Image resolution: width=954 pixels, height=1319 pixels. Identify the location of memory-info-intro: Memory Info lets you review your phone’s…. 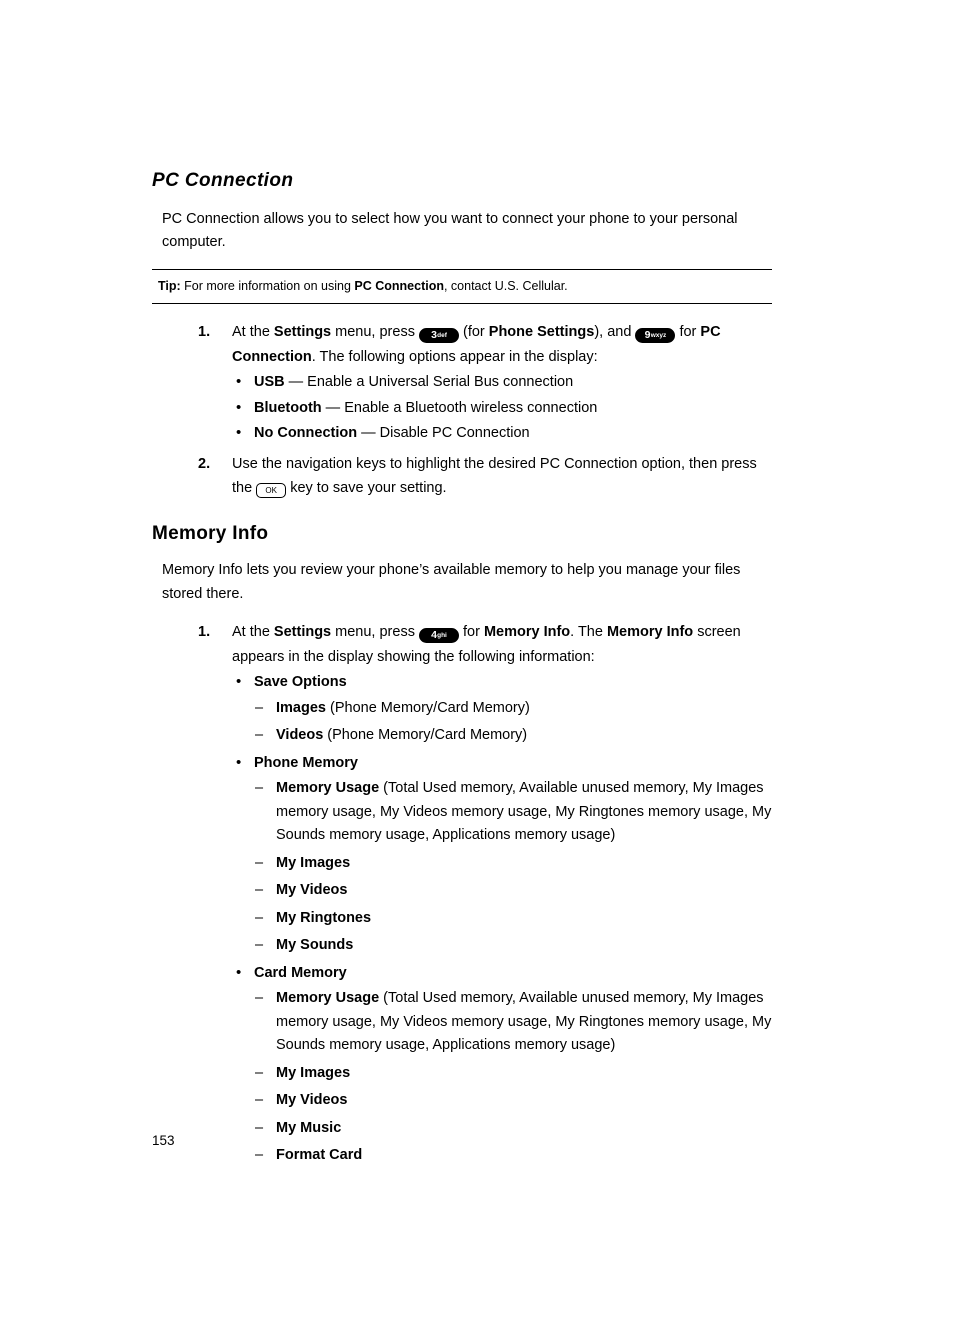
(451, 582).